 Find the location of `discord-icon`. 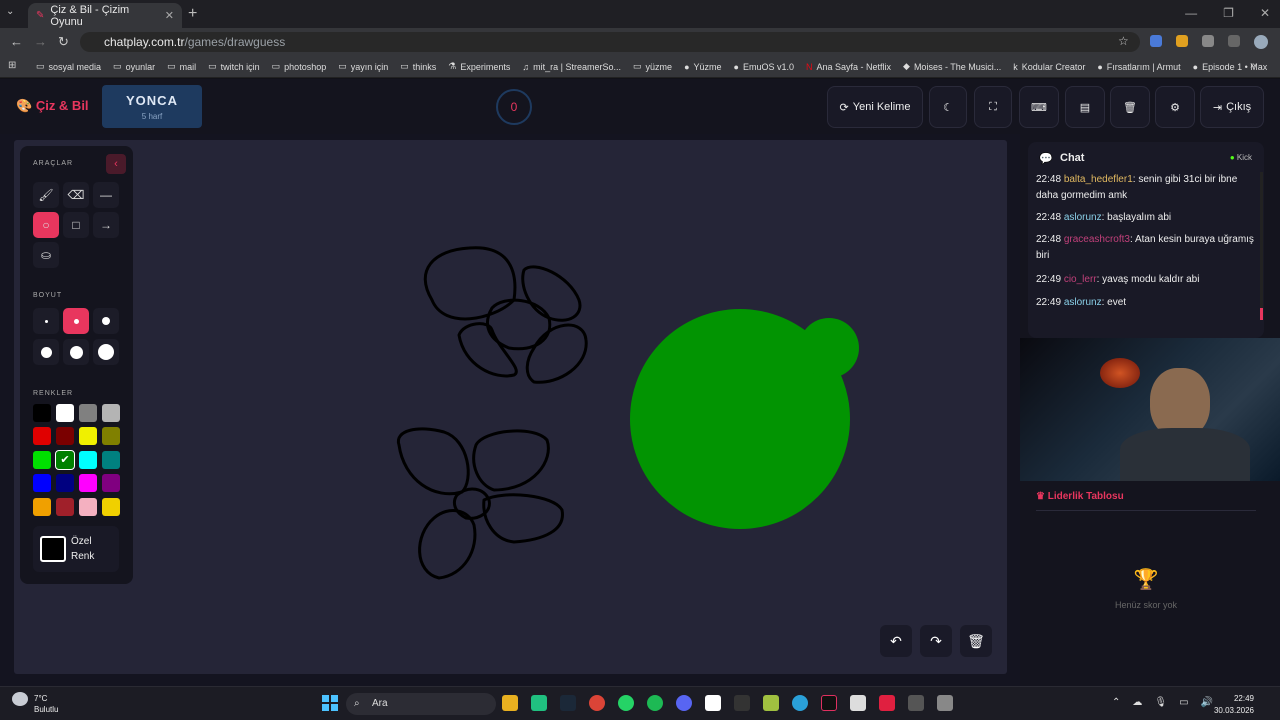

discord-icon is located at coordinates (684, 703).